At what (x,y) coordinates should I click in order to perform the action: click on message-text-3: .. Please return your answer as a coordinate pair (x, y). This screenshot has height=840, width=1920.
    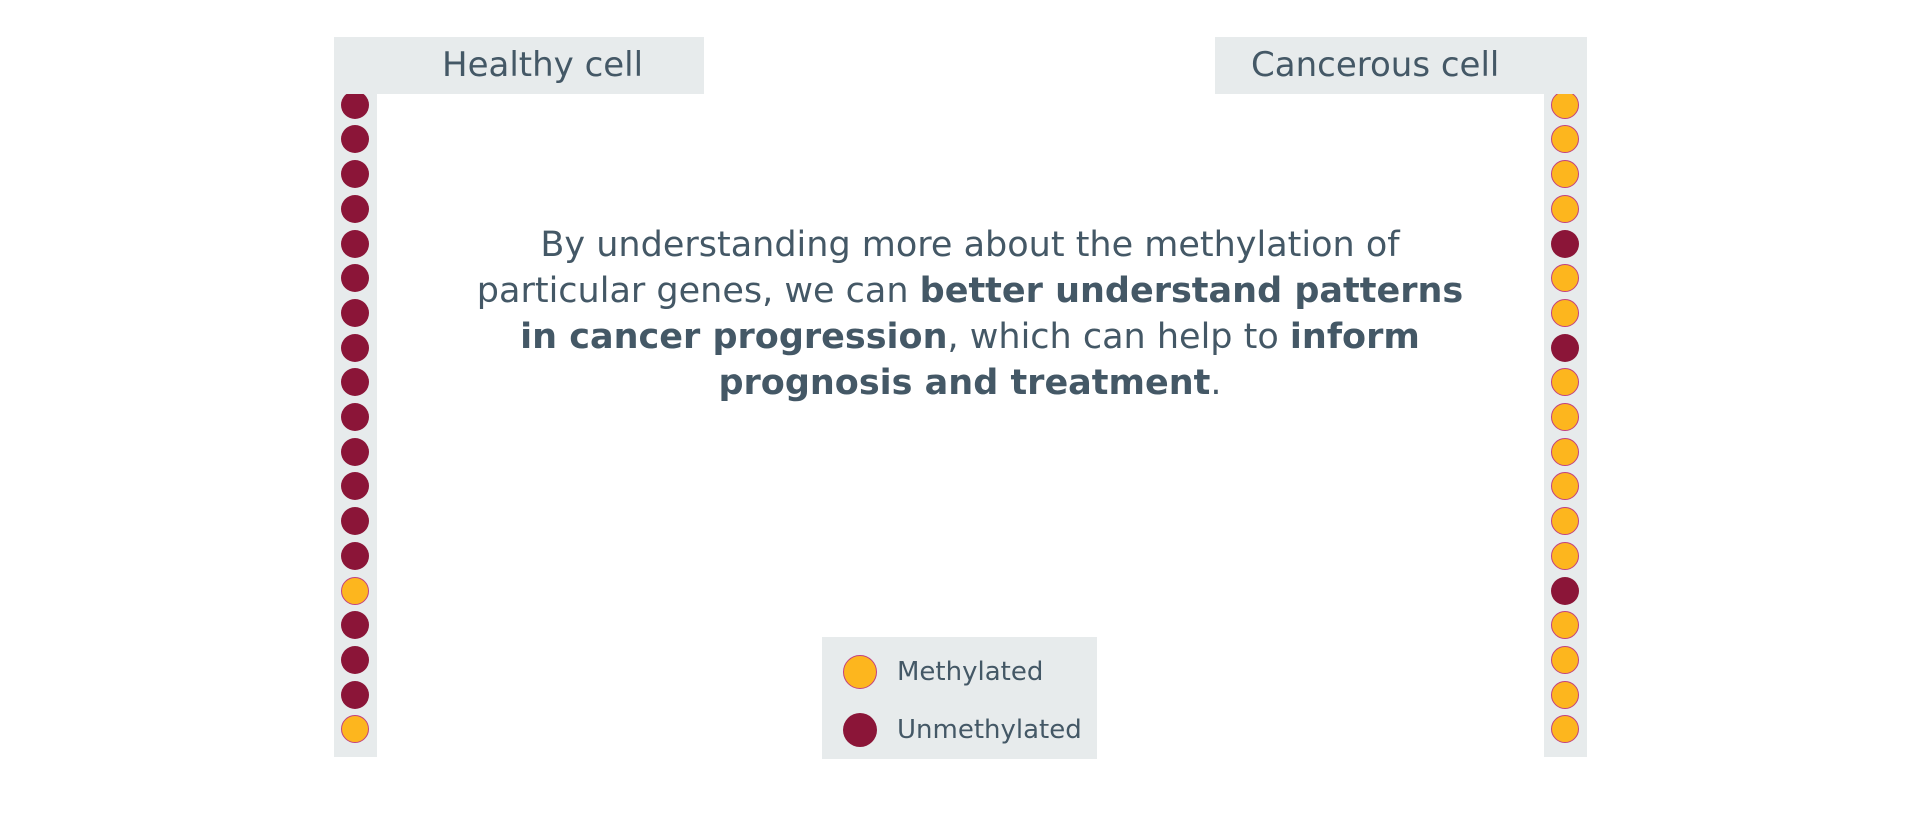
    Looking at the image, I should click on (1216, 383).